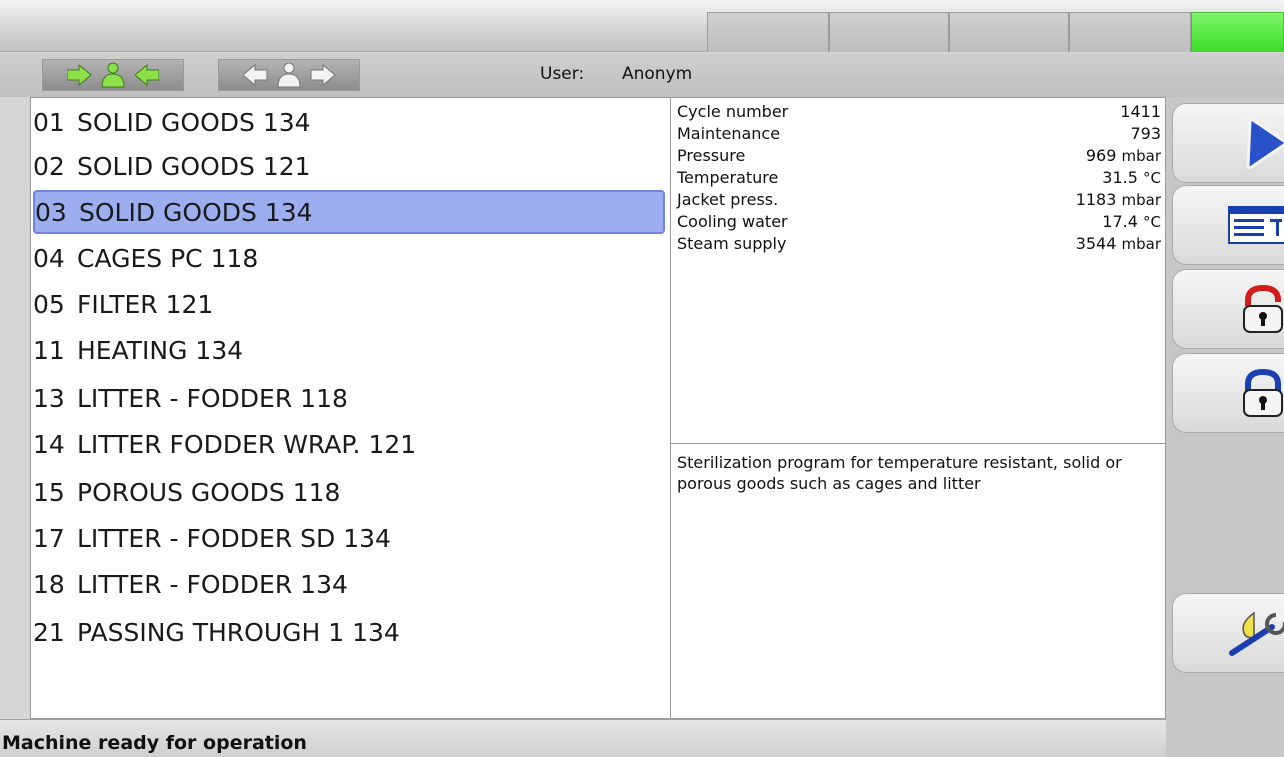 The width and height of the screenshot is (1284, 757). Describe the element at coordinates (145, 304) in the screenshot. I see `program-name: FILTER 121` at that location.